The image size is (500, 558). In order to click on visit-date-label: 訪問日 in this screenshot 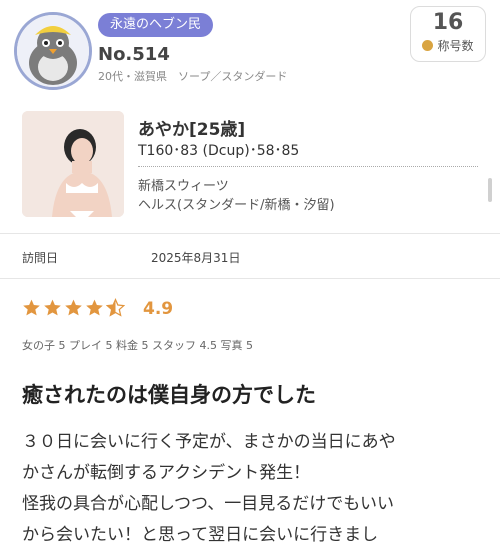, I will do `click(40, 258)`.